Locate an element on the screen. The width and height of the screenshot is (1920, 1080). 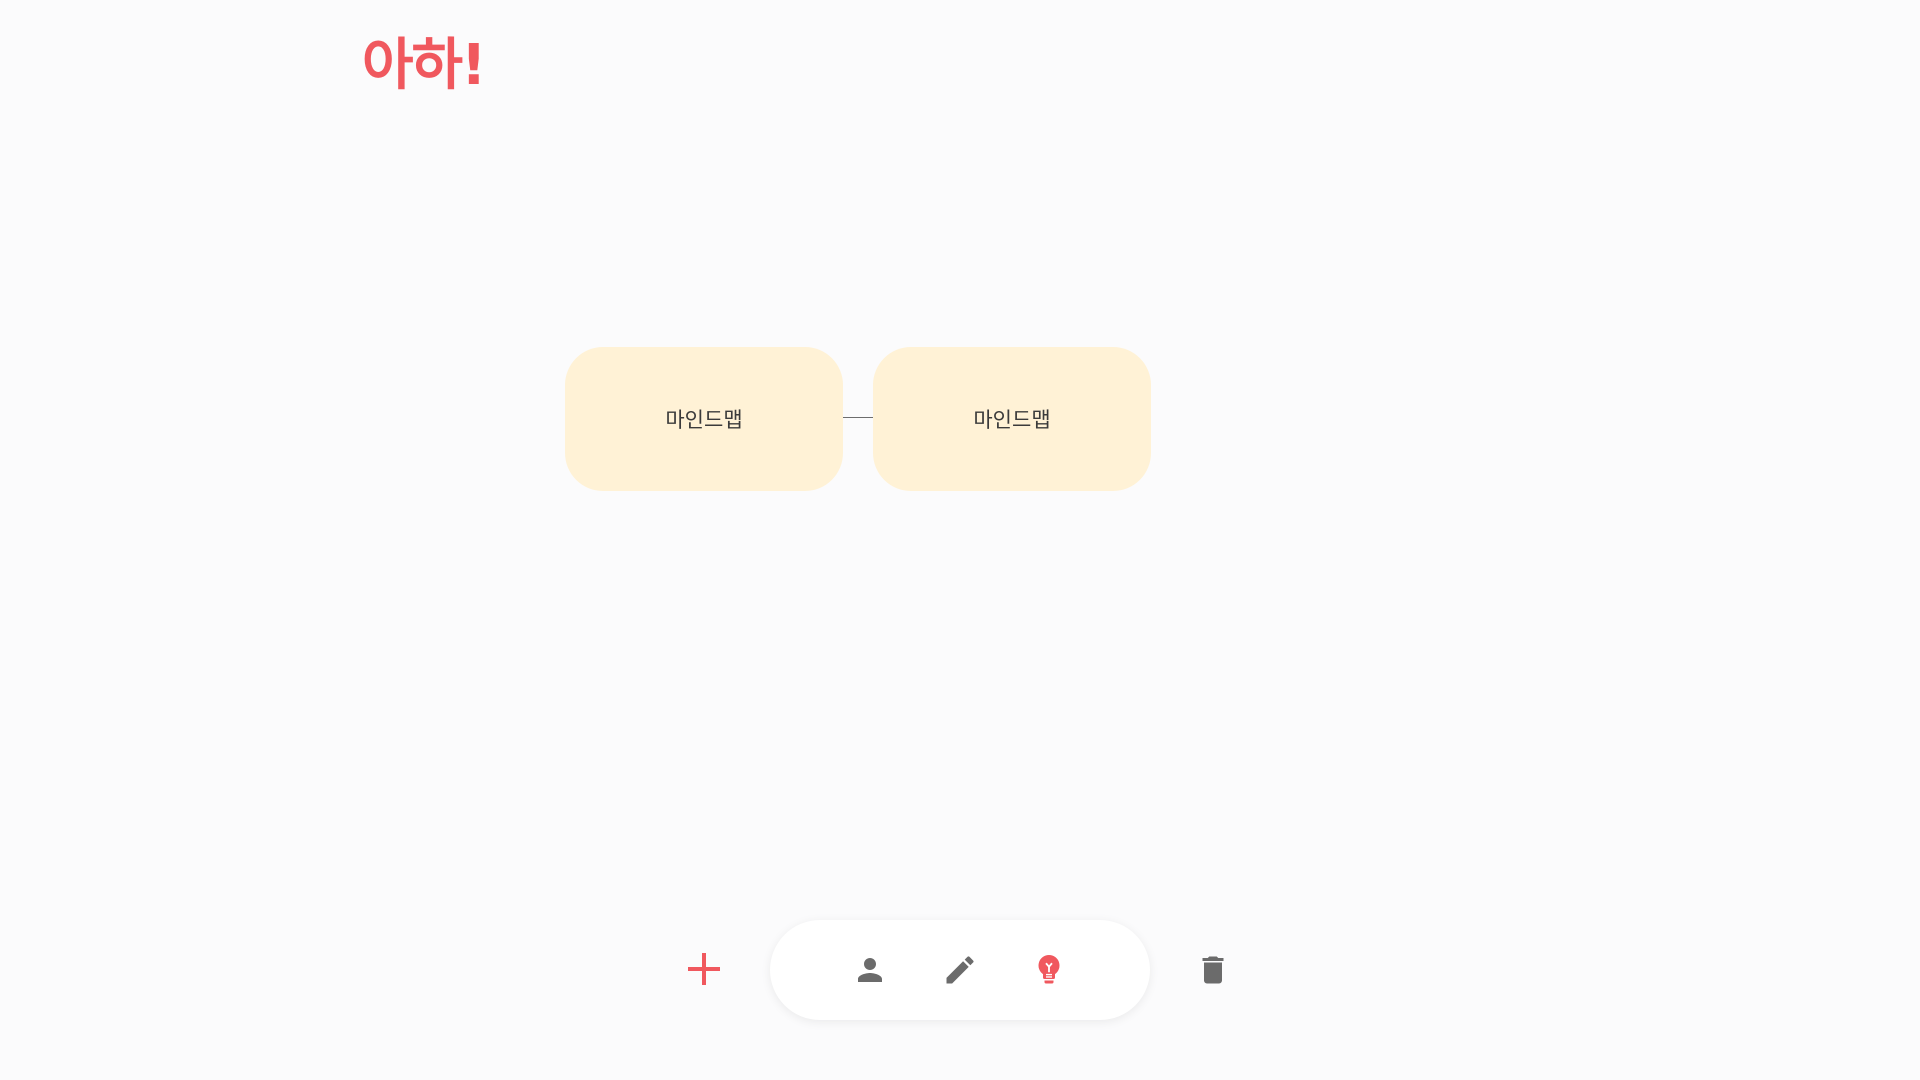
delete-button is located at coordinates (1213, 970).